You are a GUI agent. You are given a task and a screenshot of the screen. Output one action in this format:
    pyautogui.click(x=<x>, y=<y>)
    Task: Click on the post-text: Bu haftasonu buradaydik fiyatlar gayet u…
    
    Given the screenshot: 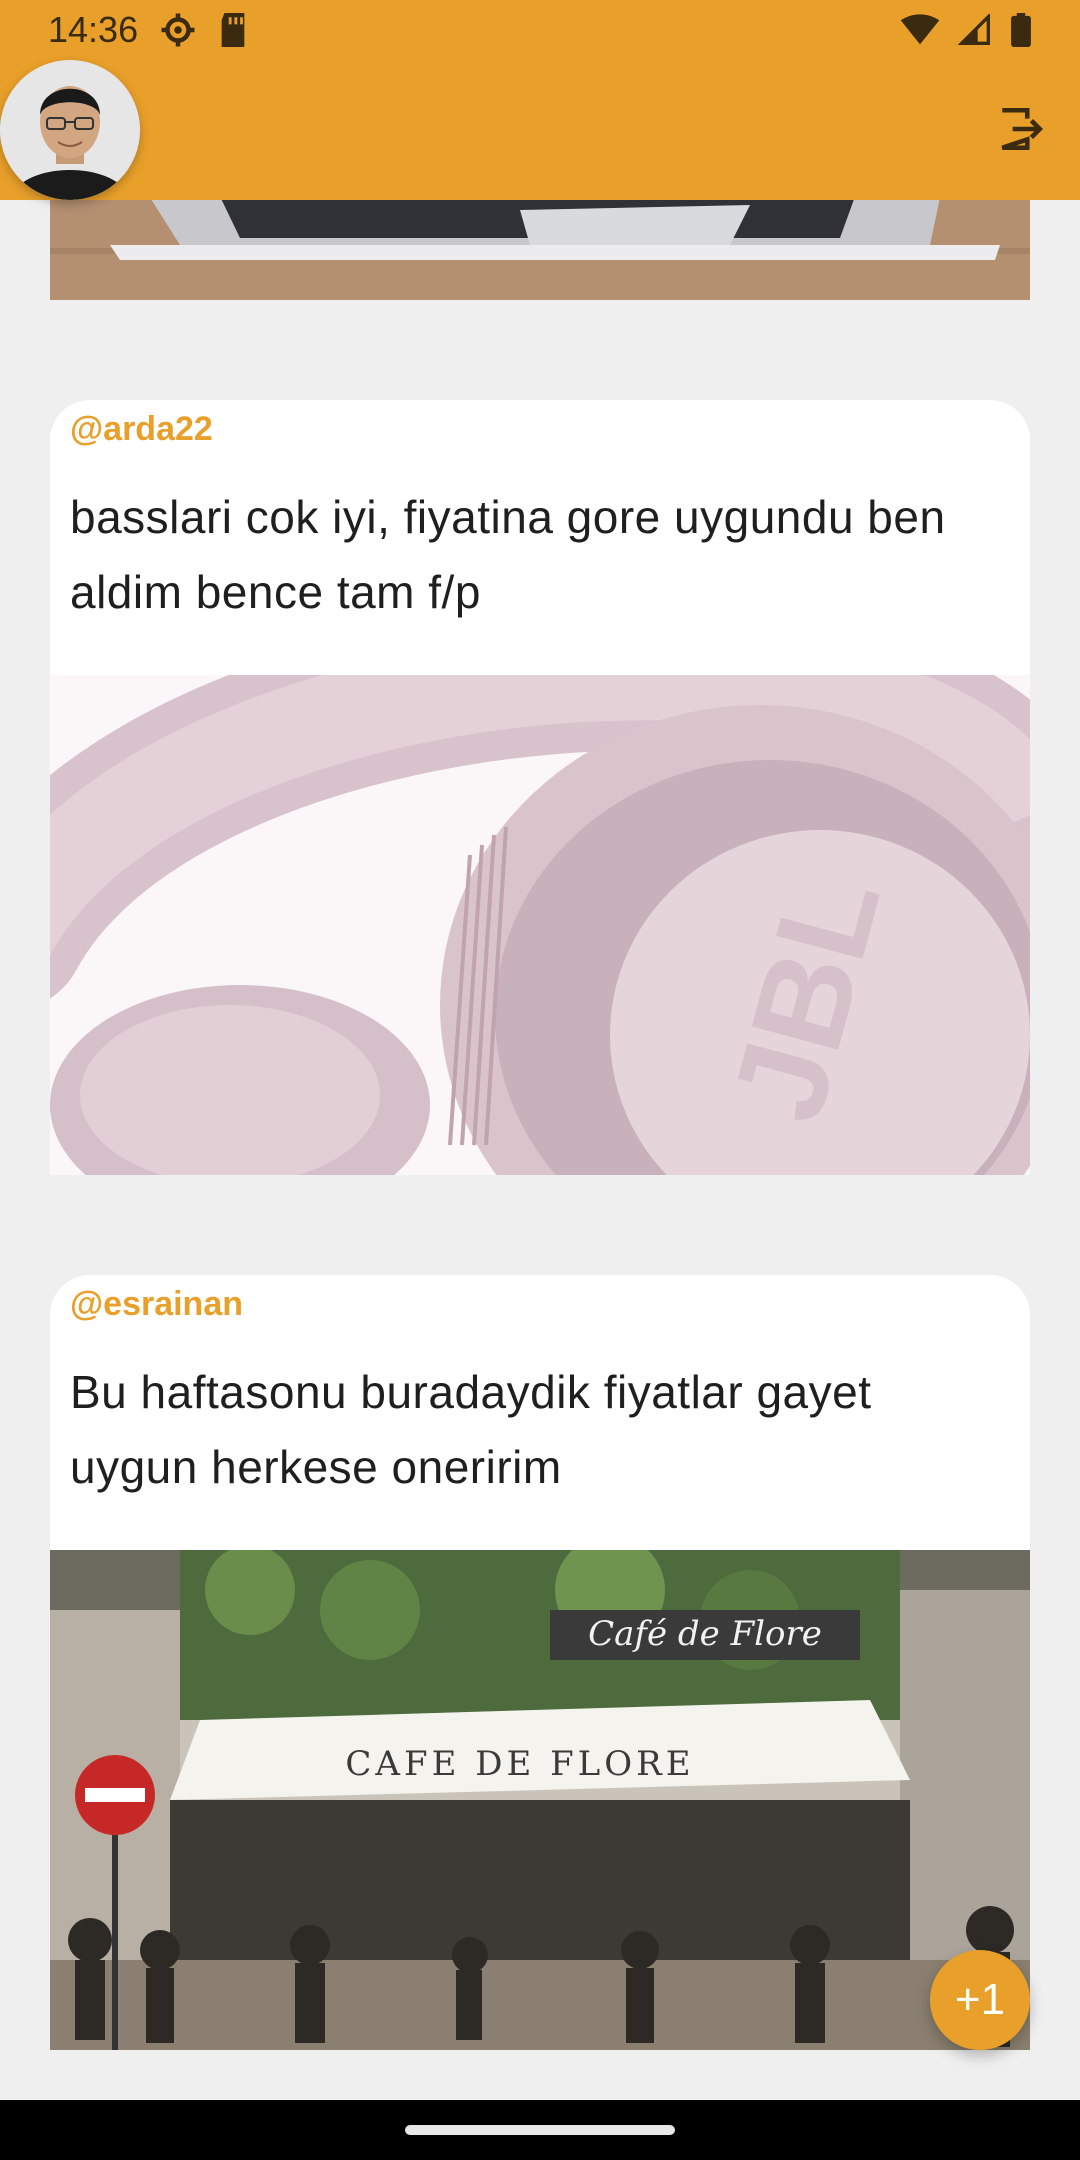 What is the action you would take?
    pyautogui.click(x=471, y=1429)
    